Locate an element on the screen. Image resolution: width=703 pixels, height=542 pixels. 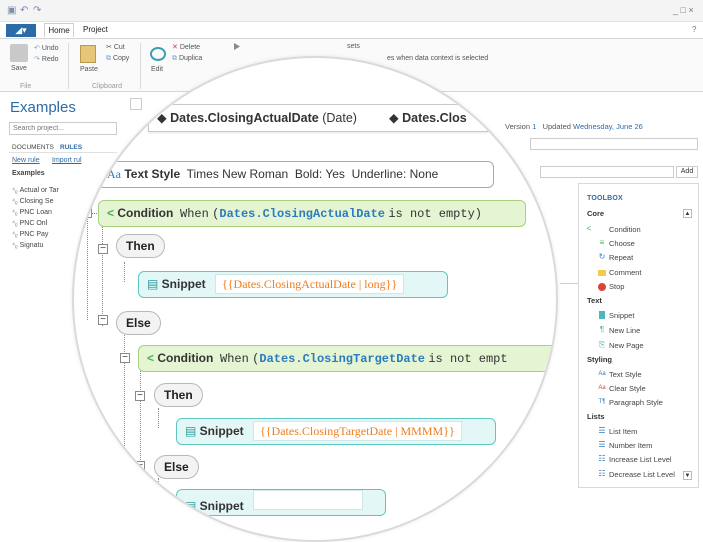
rule-icon: ⁴ᵨ is located at coordinates (16, 212).